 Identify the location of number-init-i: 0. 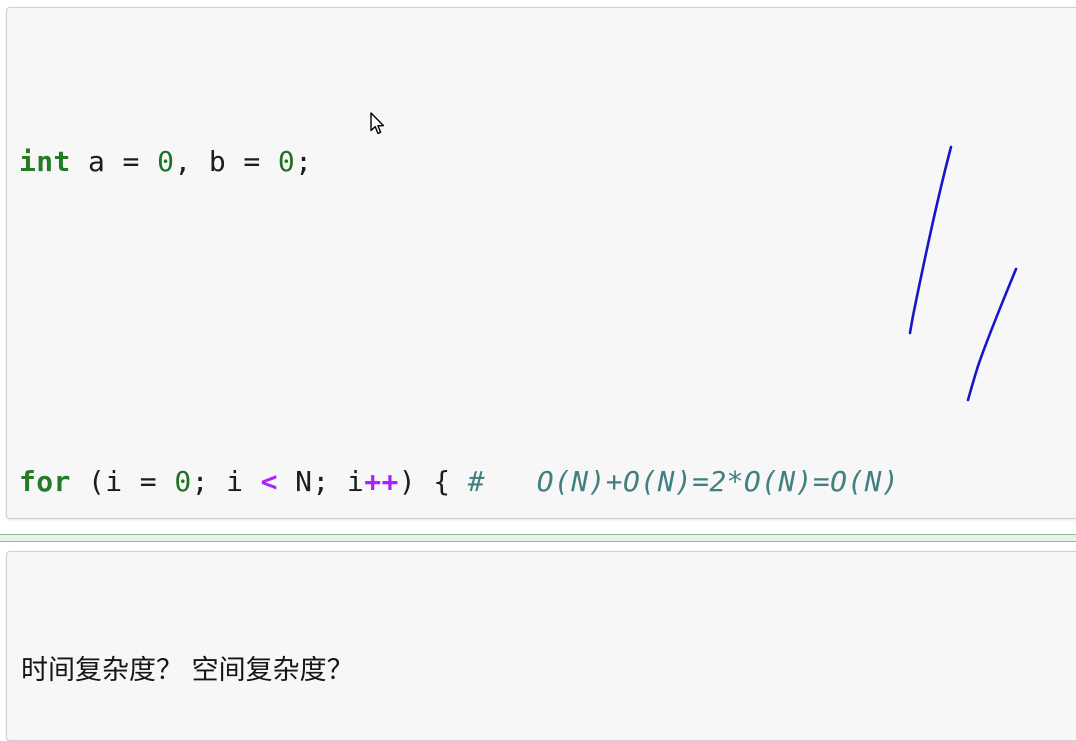
(183, 481).